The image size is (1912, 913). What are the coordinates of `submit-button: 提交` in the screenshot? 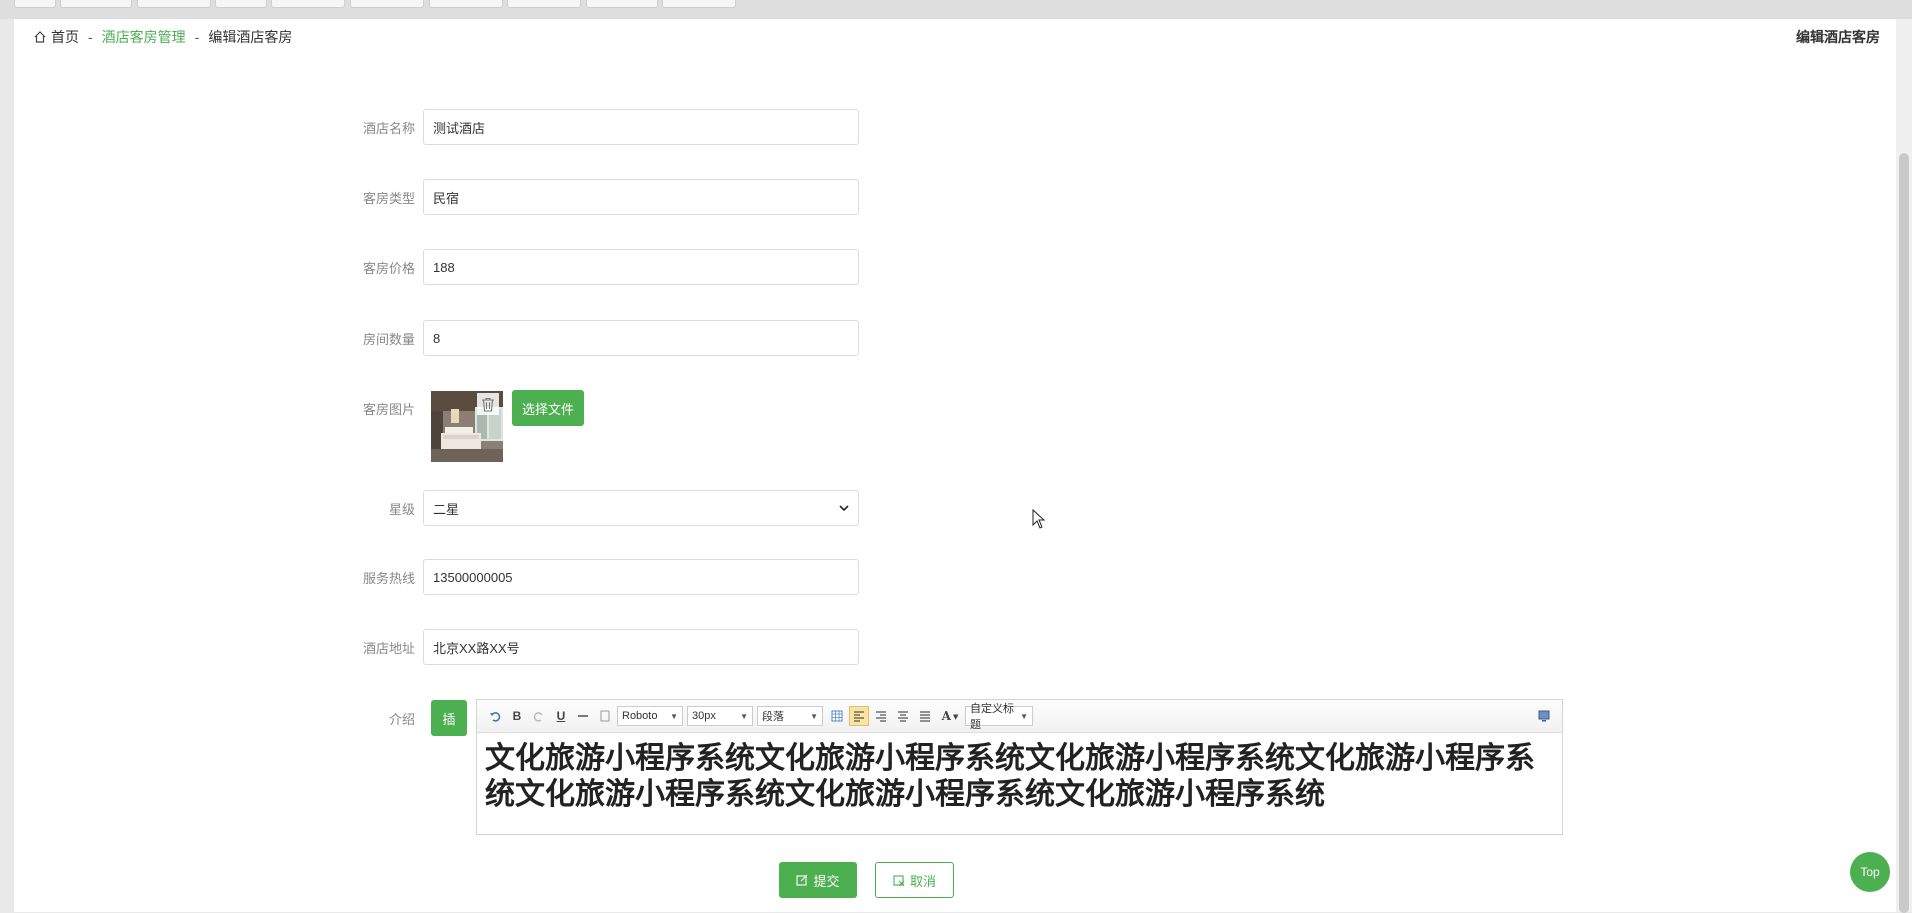 It's located at (818, 880).